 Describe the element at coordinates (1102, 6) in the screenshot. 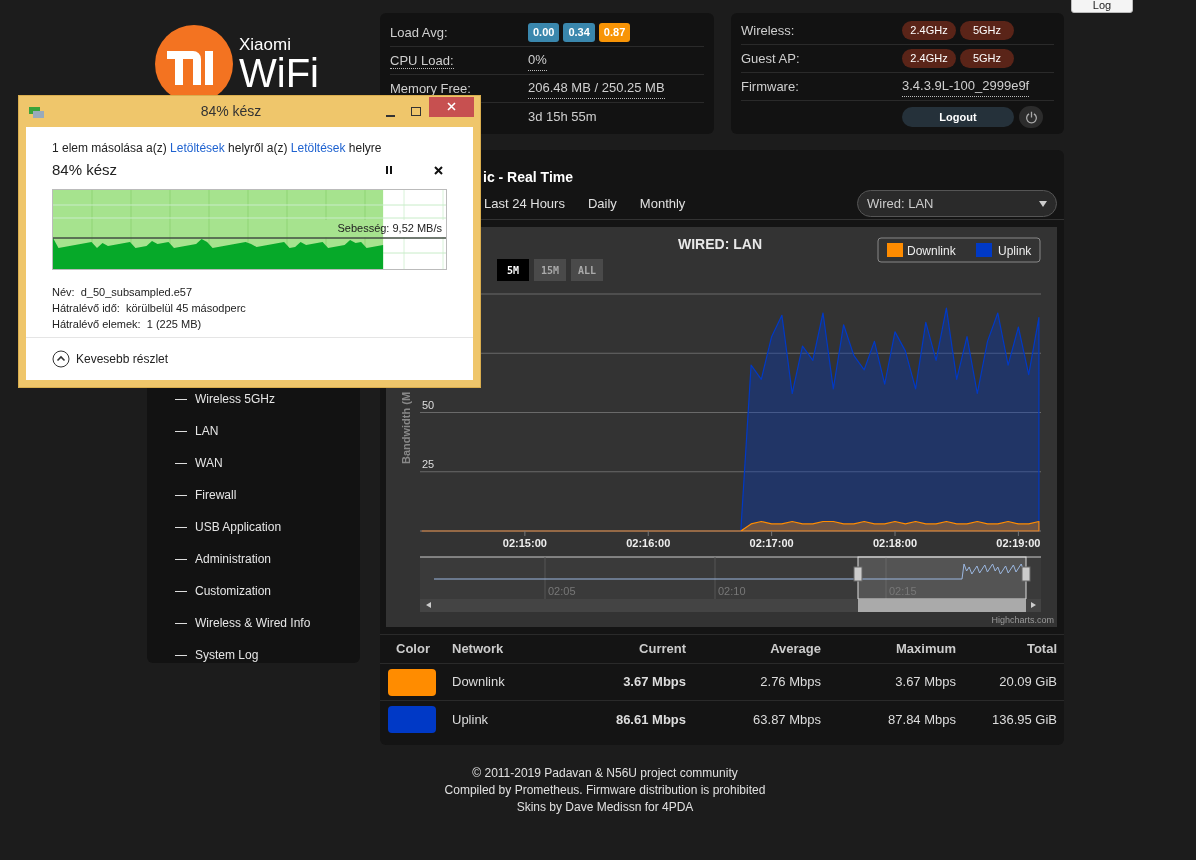

I see `log-button: Log` at that location.